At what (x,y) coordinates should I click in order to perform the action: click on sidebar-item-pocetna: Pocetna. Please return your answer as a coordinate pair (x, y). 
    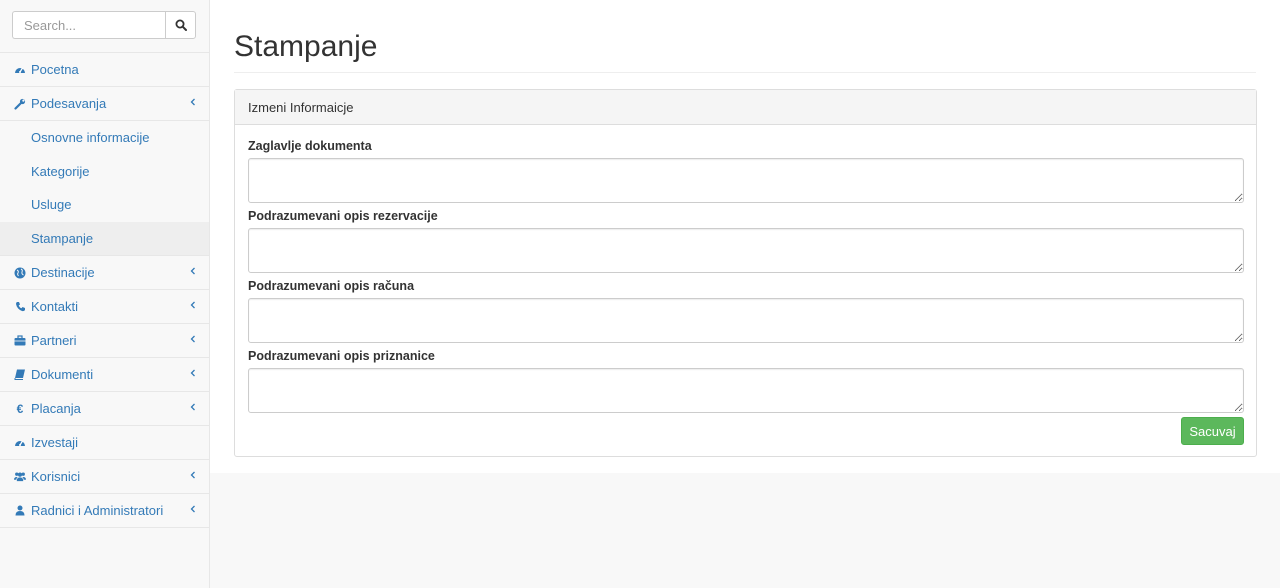
    Looking at the image, I should click on (104, 70).